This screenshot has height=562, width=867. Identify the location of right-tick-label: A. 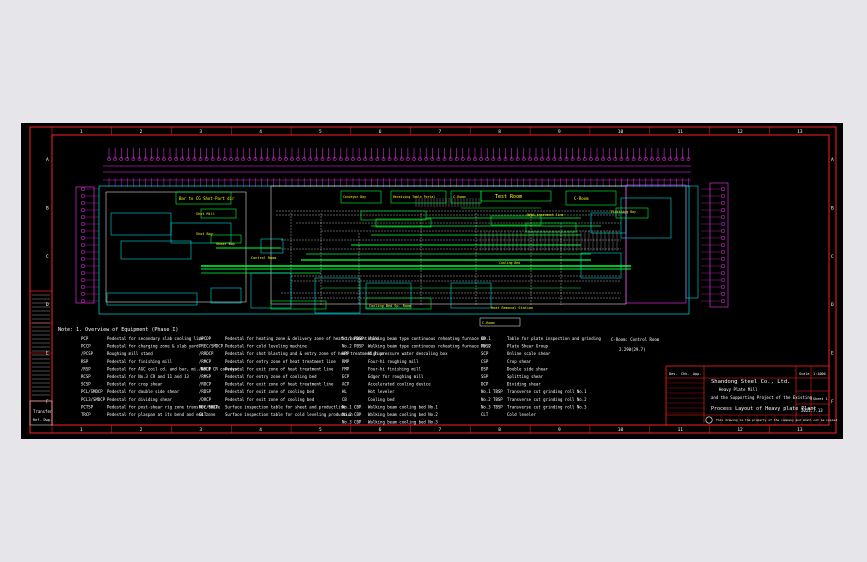
(832, 160).